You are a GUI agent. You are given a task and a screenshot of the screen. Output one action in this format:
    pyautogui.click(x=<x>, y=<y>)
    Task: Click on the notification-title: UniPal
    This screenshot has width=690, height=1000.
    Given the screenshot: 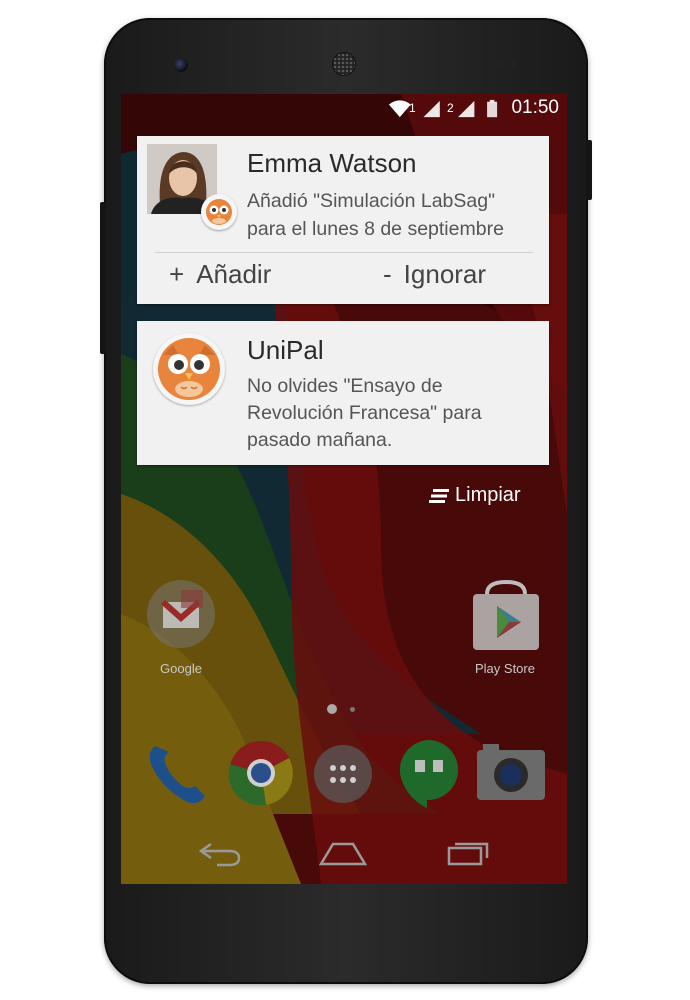 What is the action you would take?
    pyautogui.click(x=285, y=350)
    